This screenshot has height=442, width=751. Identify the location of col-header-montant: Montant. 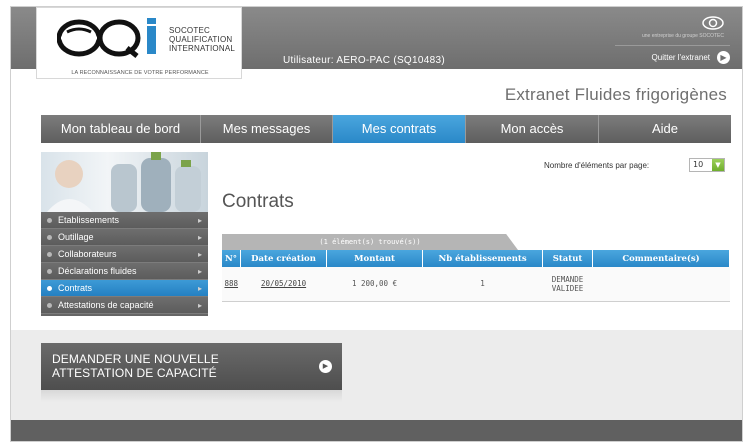
(375, 258).